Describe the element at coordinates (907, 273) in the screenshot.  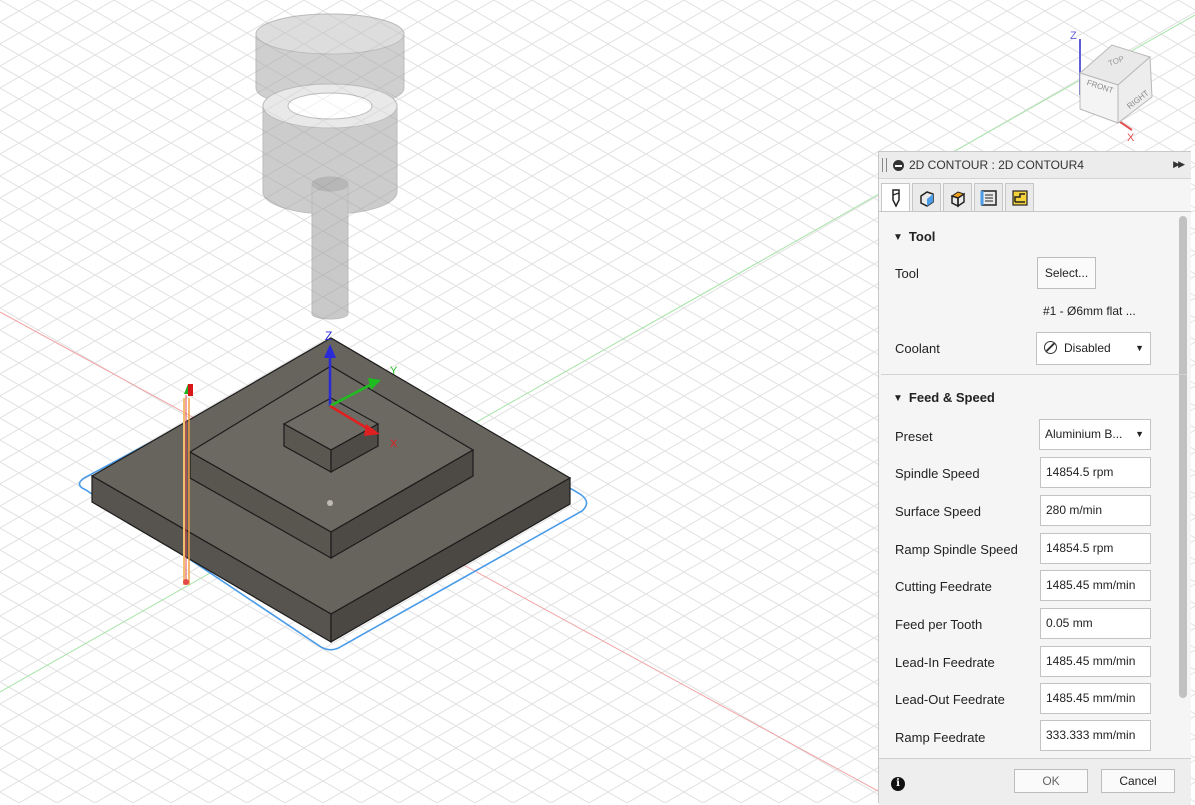
I see `tool-label: Tool` at that location.